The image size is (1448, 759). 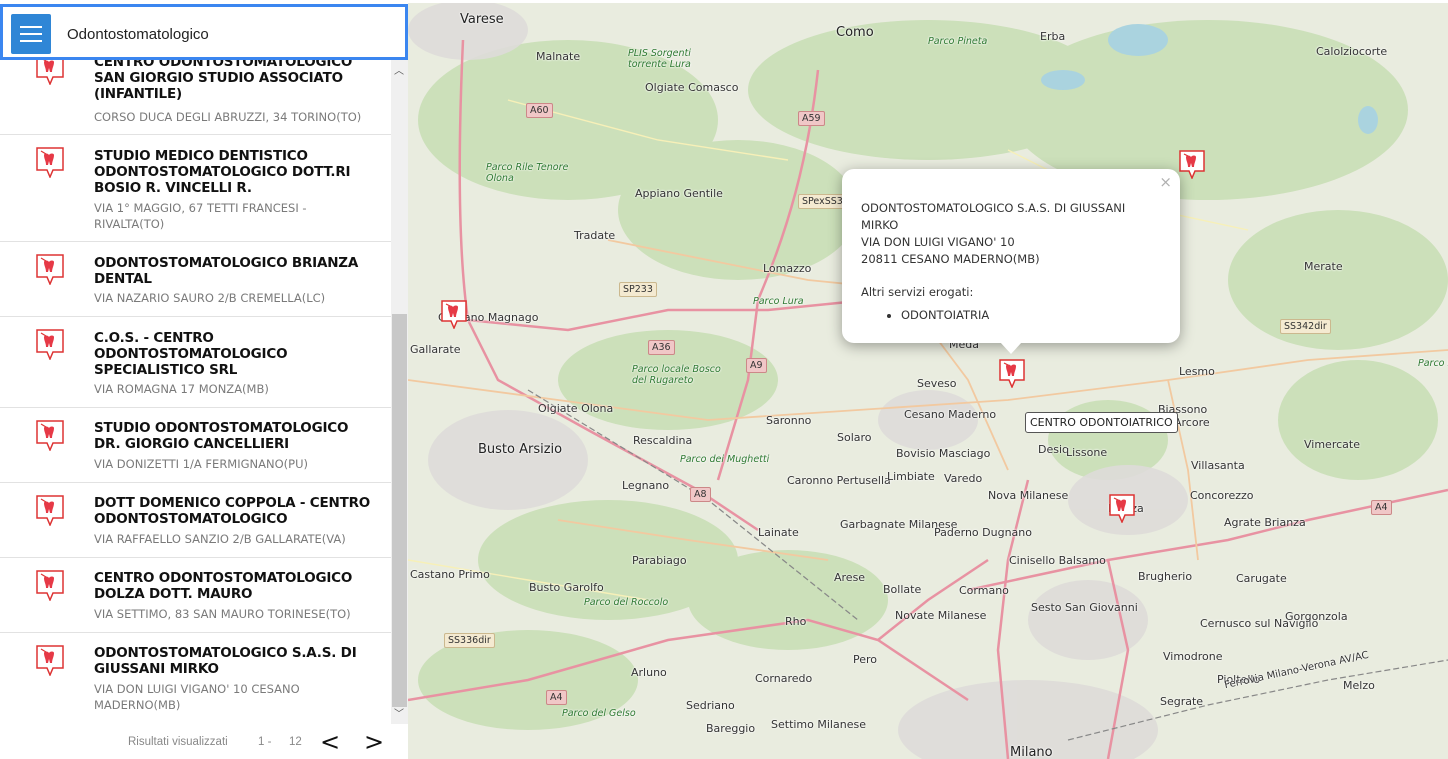 What do you see at coordinates (520, 449) in the screenshot?
I see `map-place-label: Busto Arsizio` at bounding box center [520, 449].